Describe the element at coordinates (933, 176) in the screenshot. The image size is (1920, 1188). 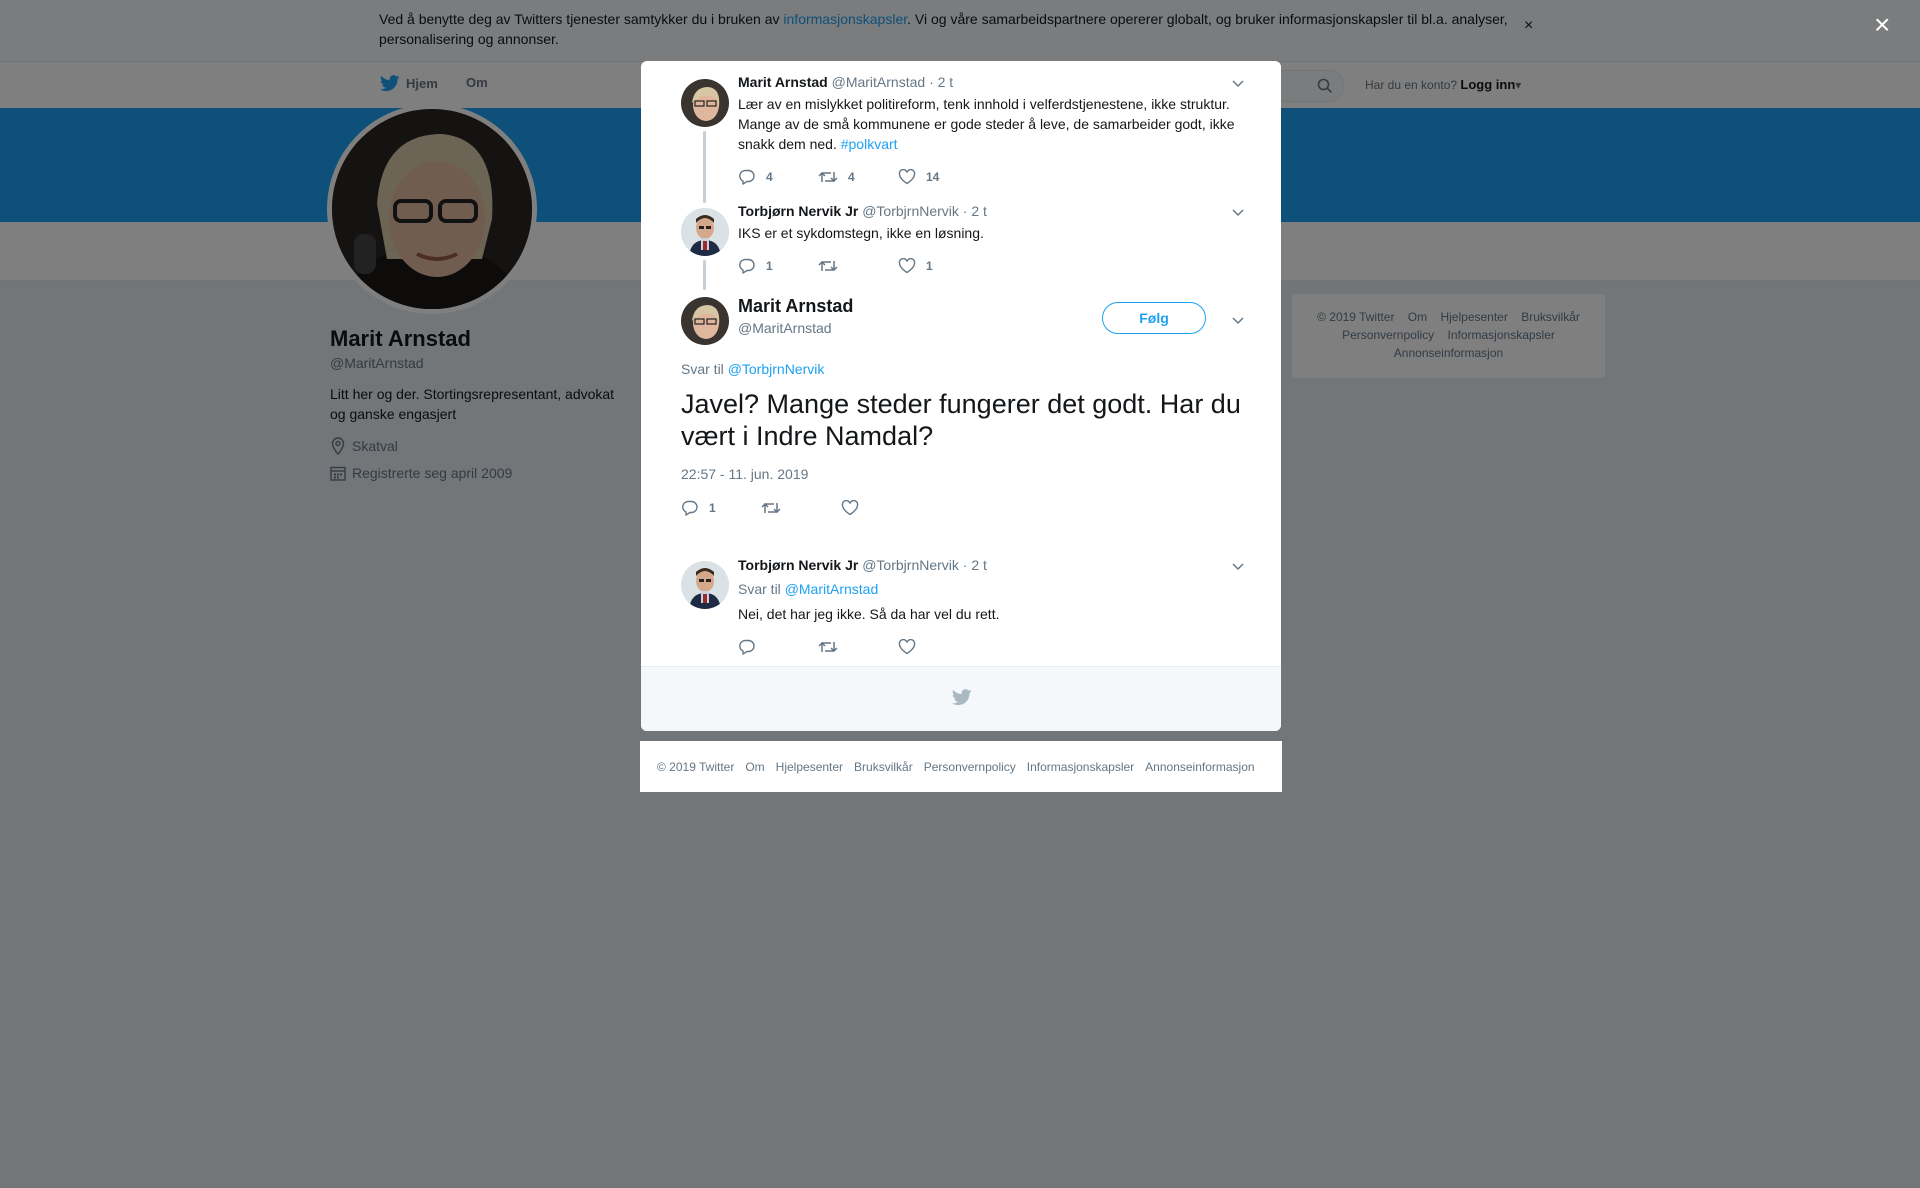
I see `like-count: 14` at that location.